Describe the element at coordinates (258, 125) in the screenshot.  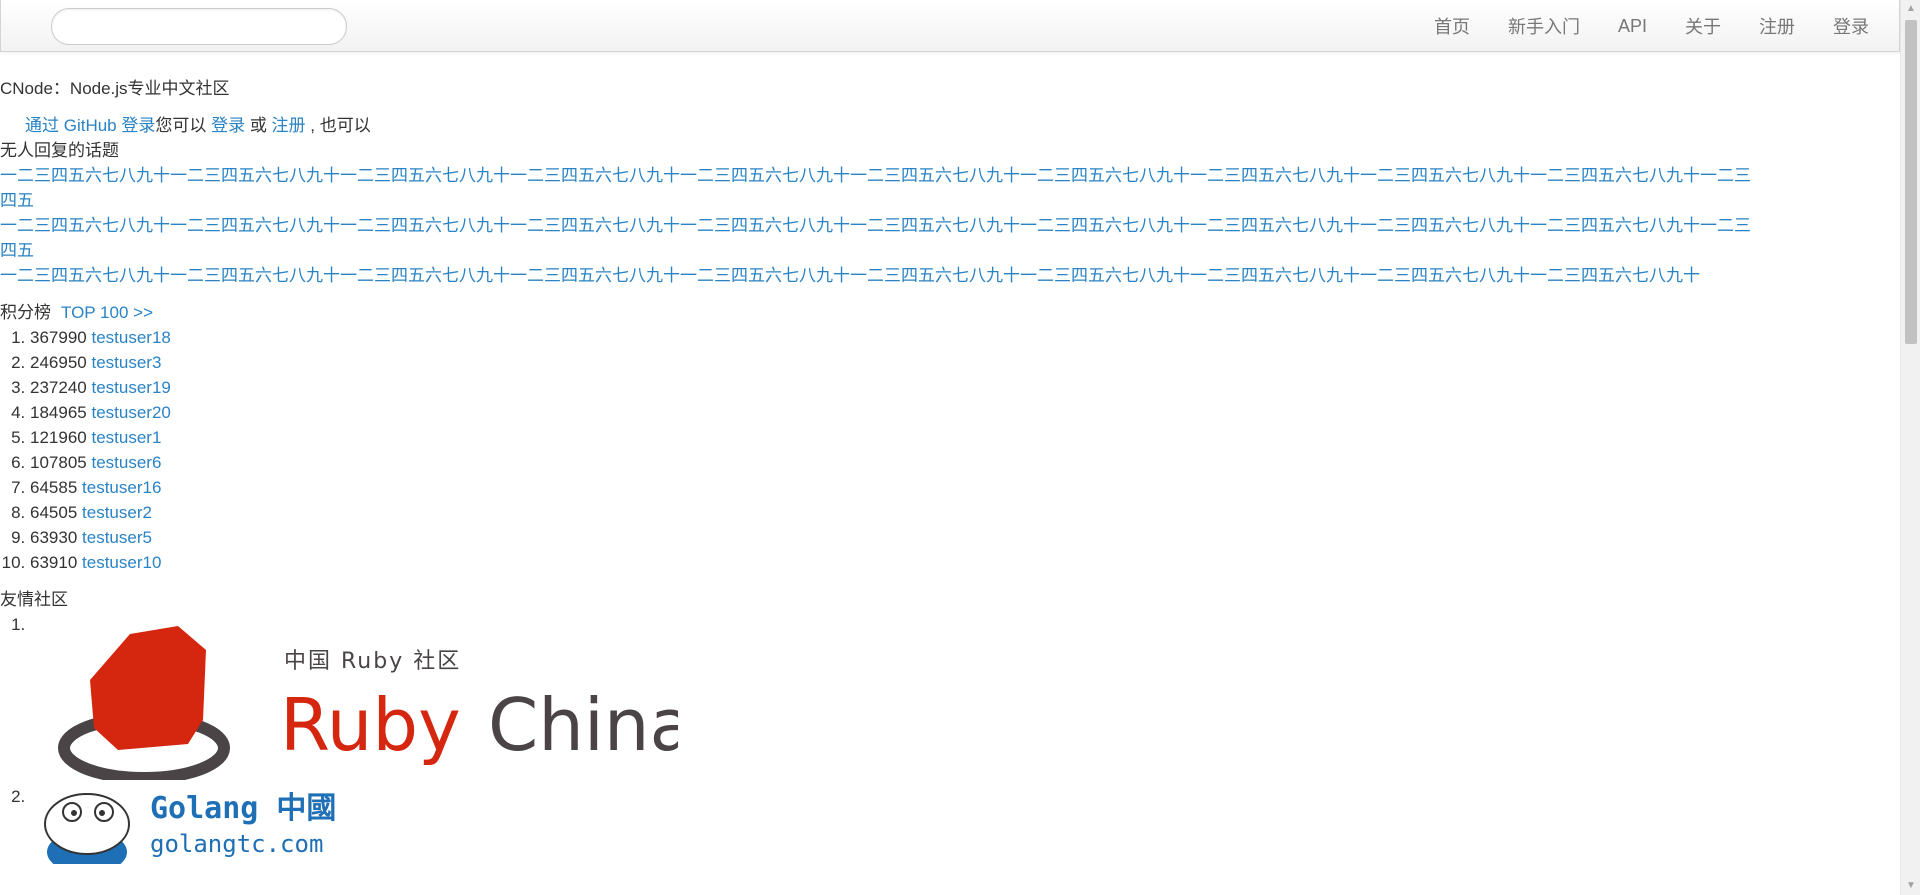
I see `auth-text-2: 或` at that location.